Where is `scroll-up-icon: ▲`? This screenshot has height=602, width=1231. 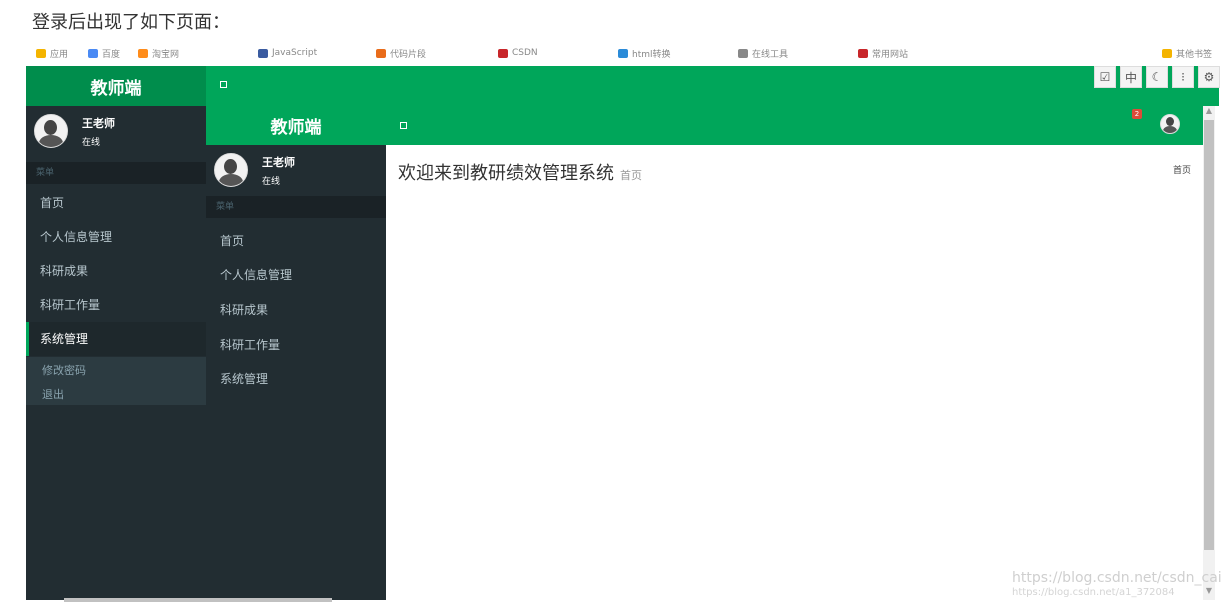 scroll-up-icon: ▲ is located at coordinates (1209, 113).